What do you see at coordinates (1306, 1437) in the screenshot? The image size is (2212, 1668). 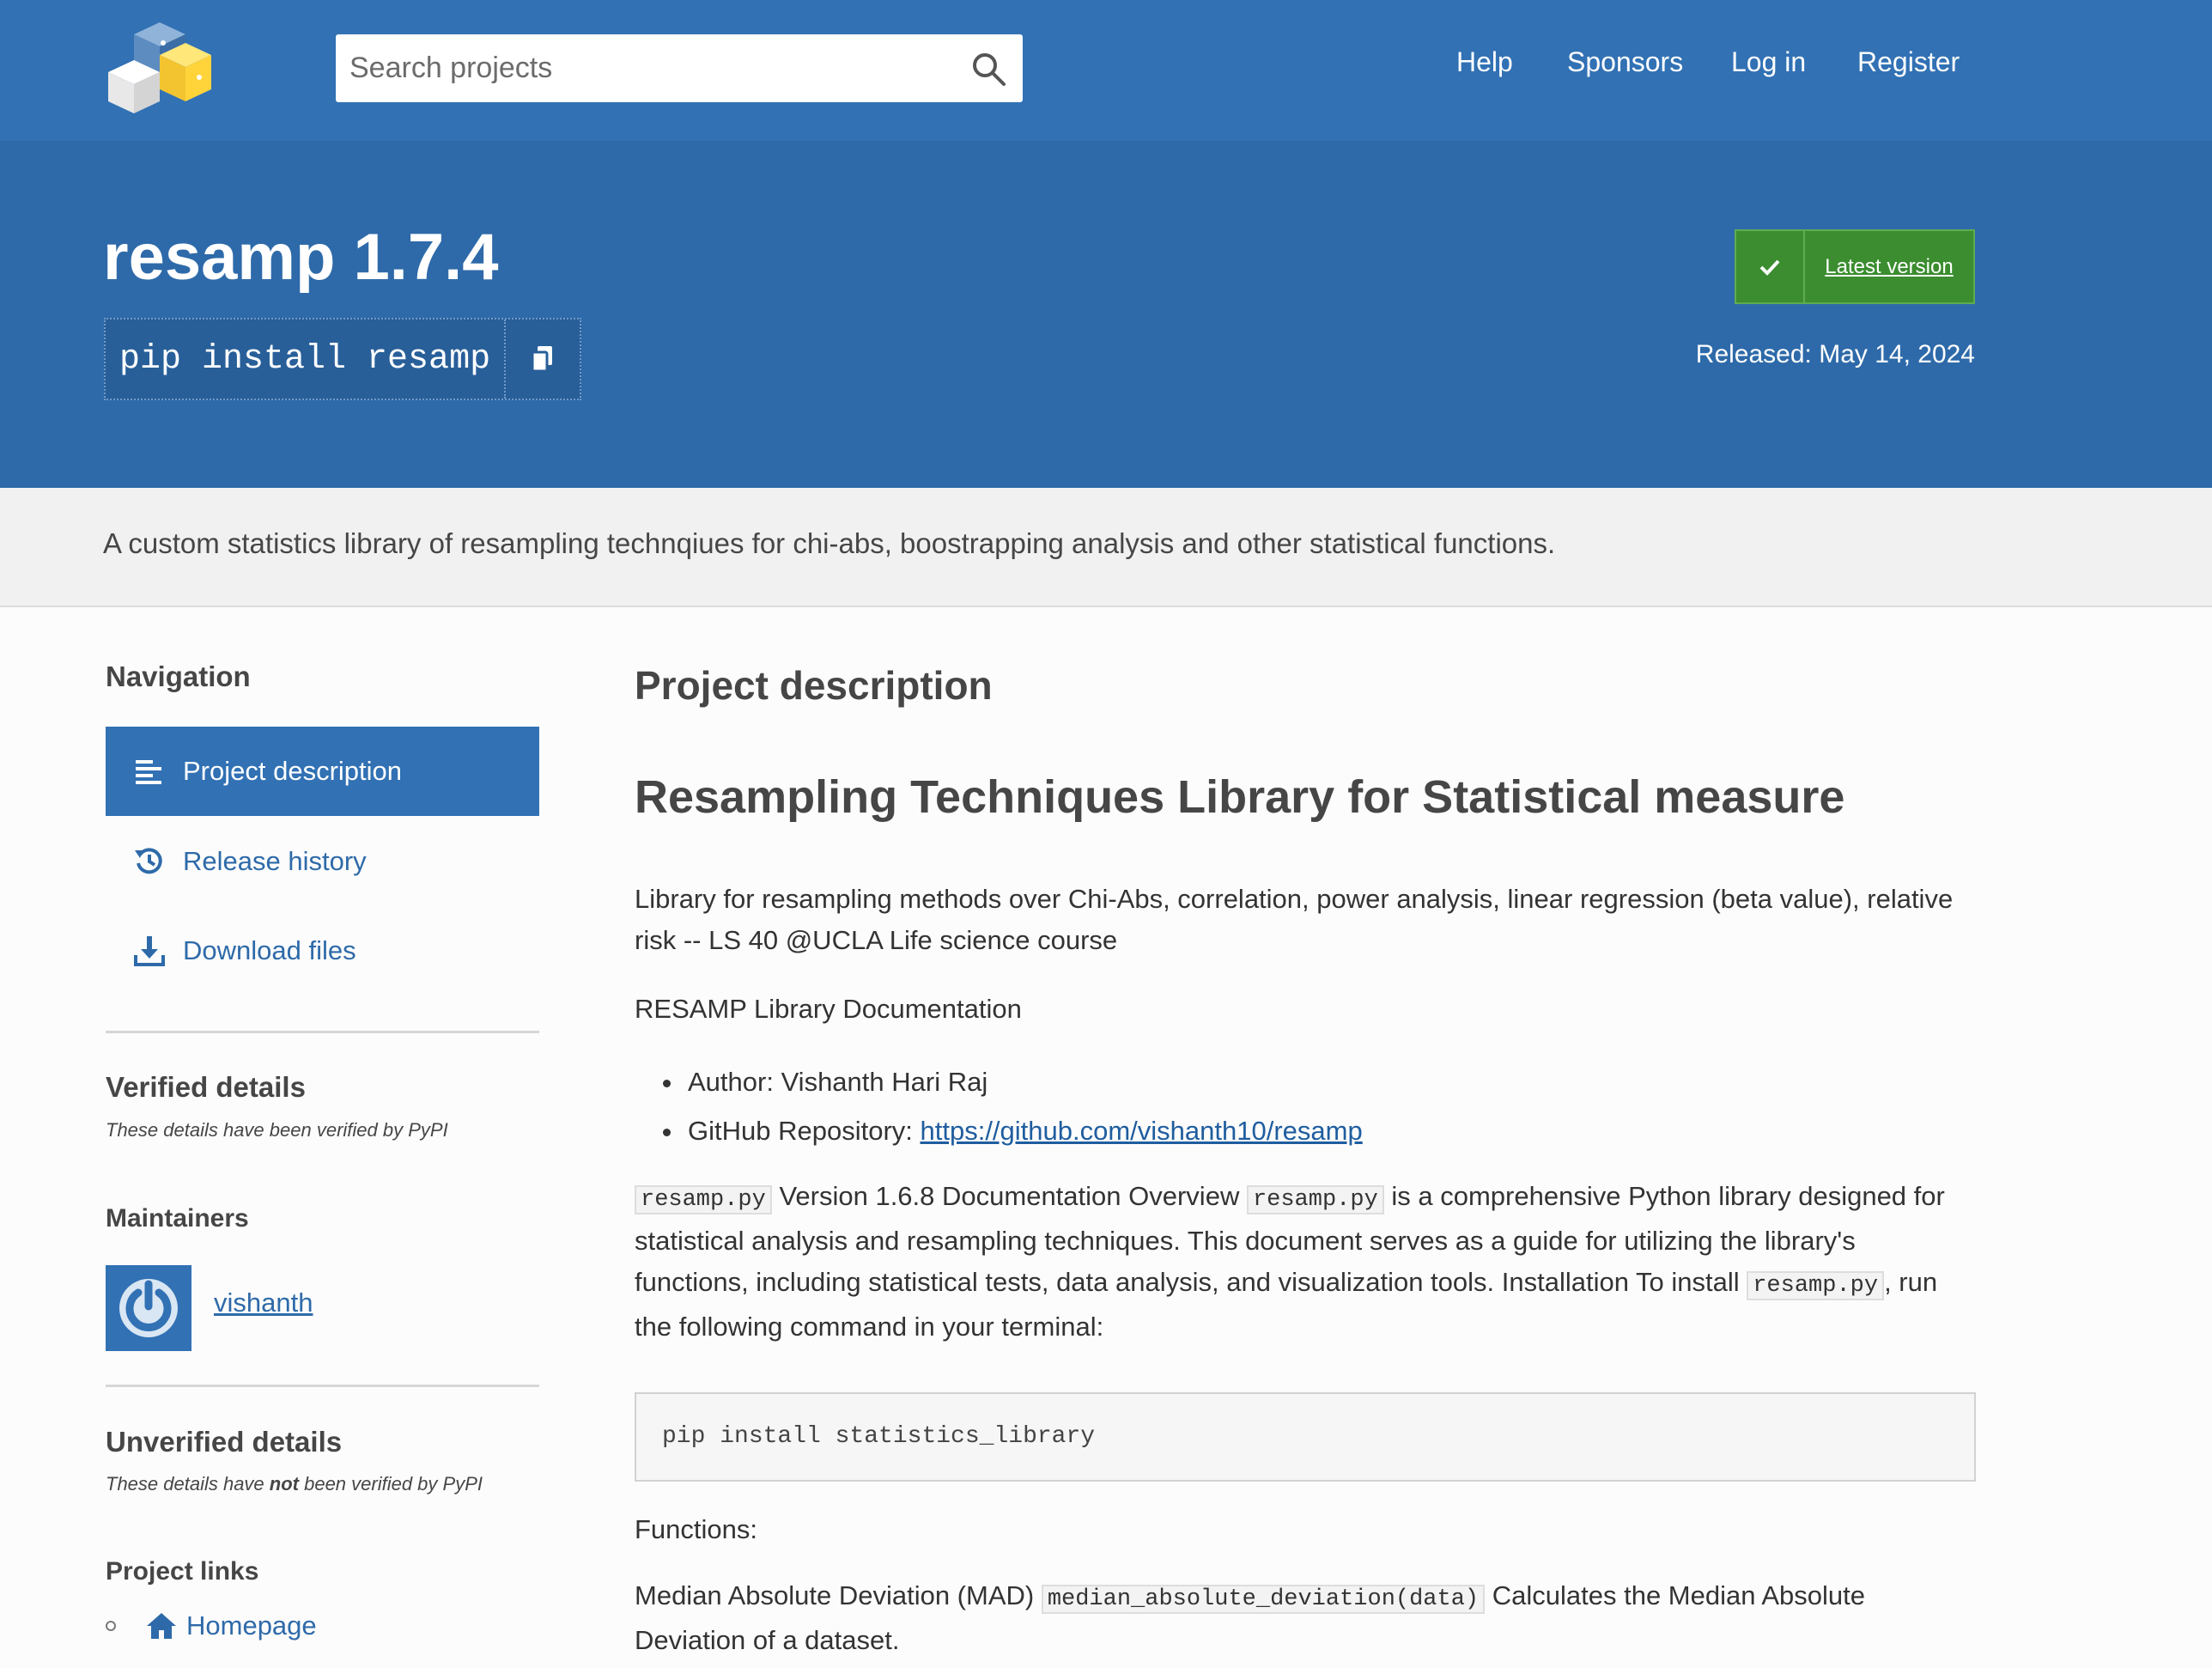 I see `code-block: pip install statistics_library` at bounding box center [1306, 1437].